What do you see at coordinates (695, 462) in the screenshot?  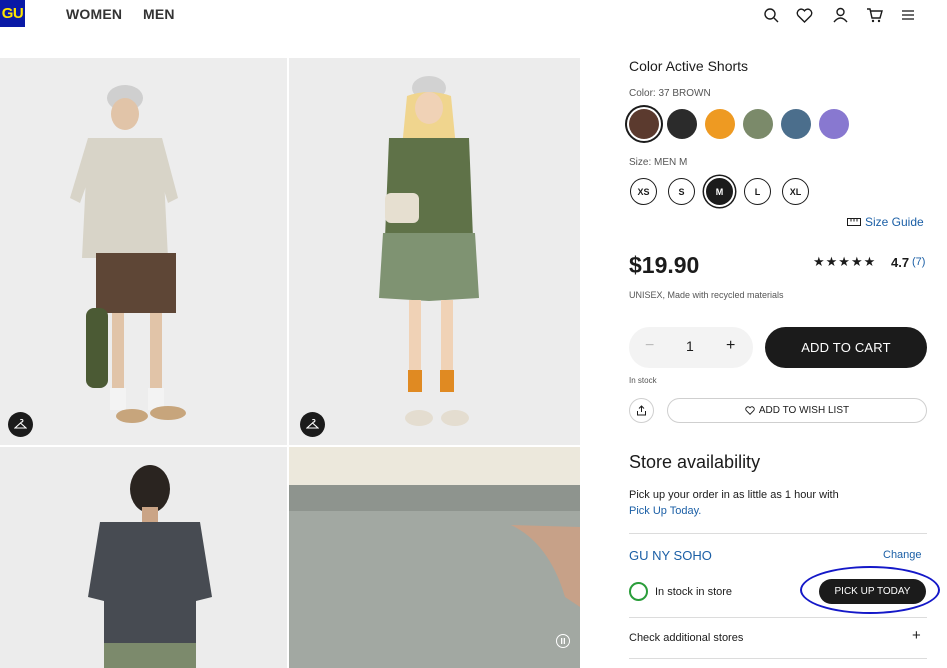 I see `store-availability-heading: Store availability` at bounding box center [695, 462].